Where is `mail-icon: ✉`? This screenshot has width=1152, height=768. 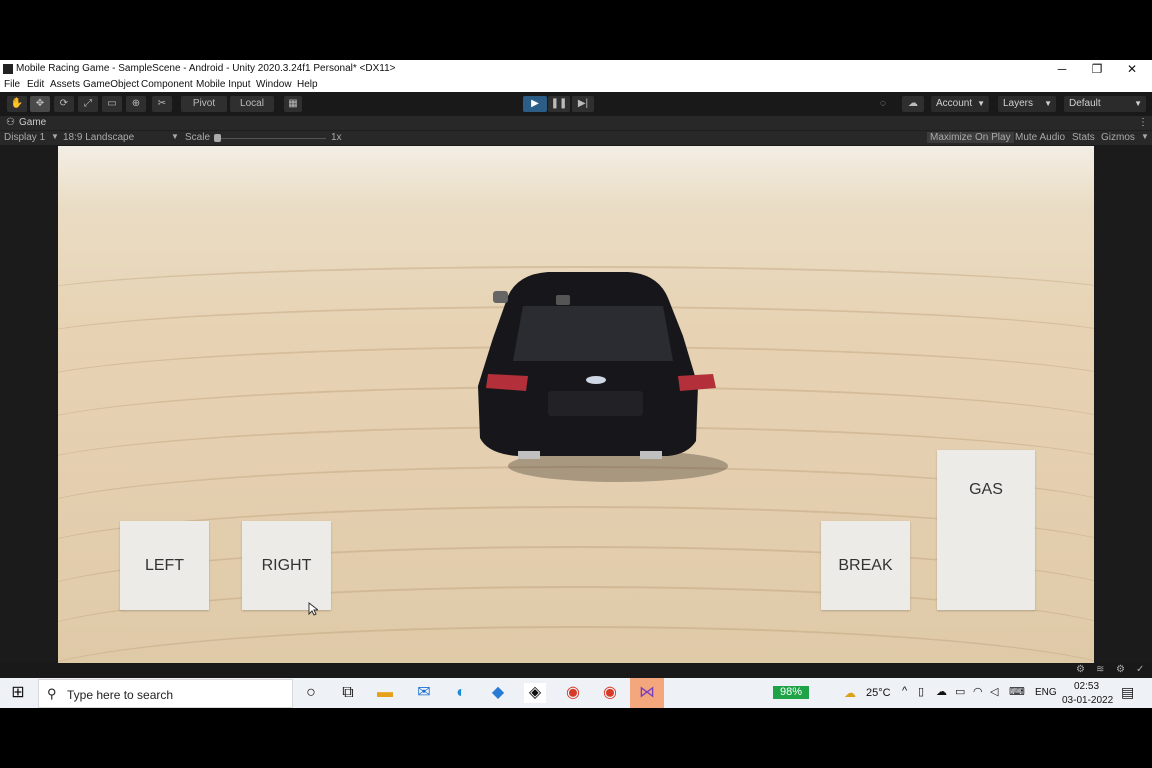 mail-icon: ✉ is located at coordinates (424, 693).